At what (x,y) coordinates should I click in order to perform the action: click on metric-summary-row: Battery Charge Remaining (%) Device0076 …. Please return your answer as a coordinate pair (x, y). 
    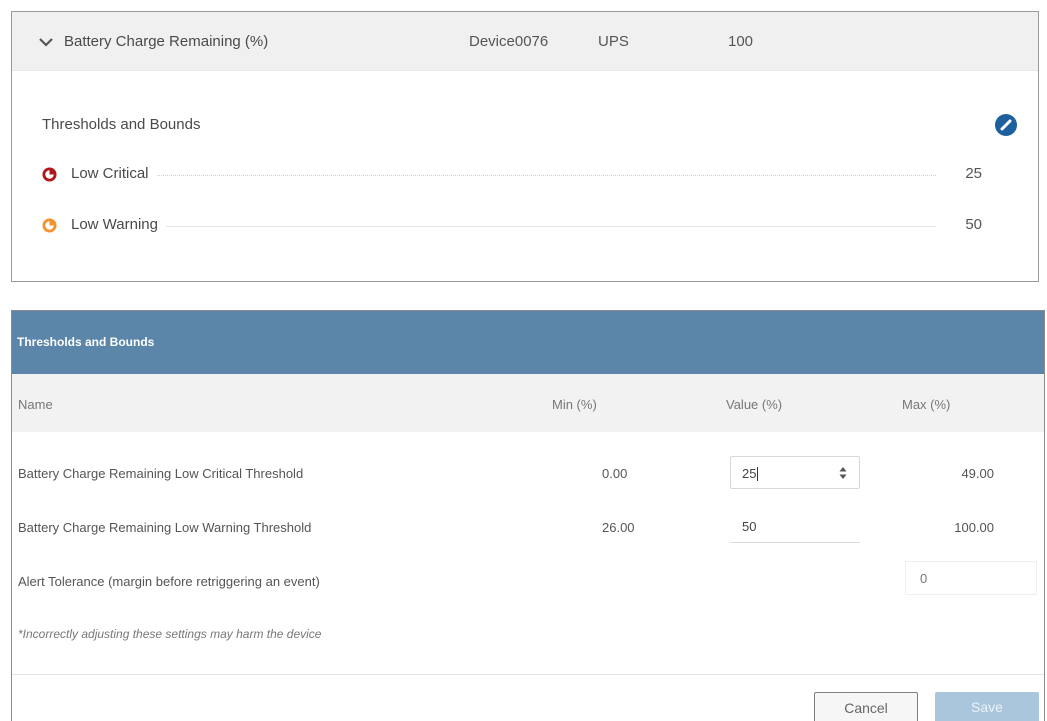
    Looking at the image, I should click on (525, 41).